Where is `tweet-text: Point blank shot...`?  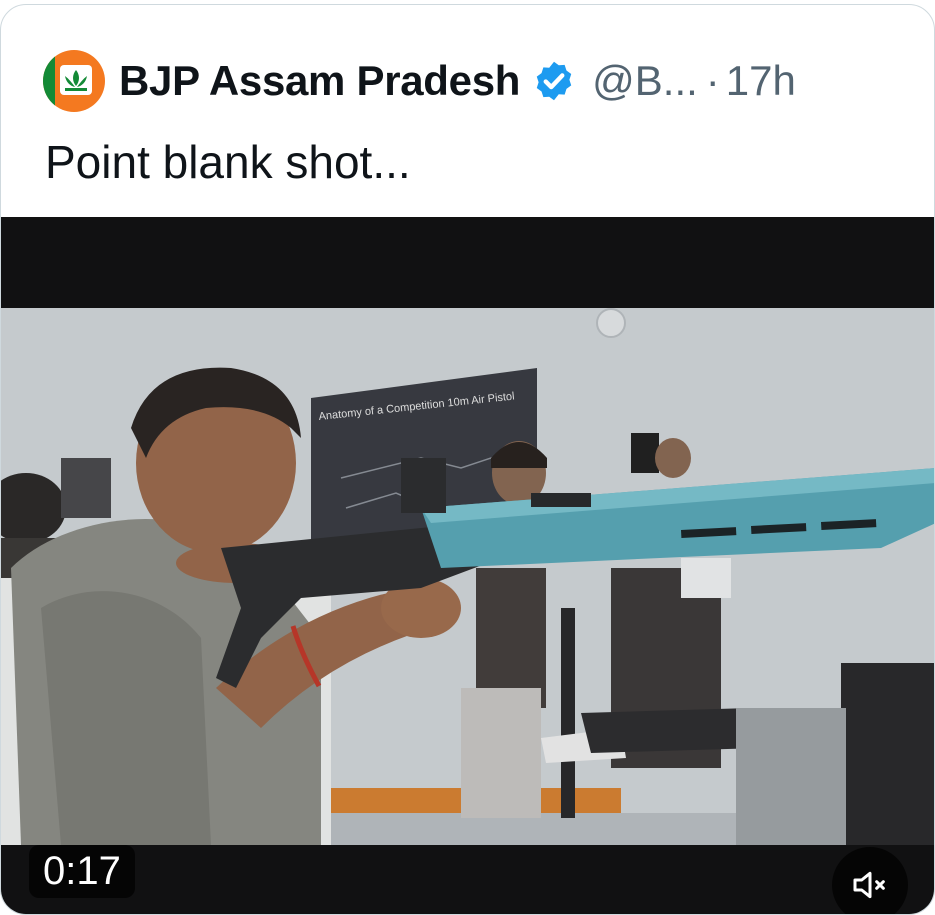 tweet-text: Point blank shot... is located at coordinates (228, 162).